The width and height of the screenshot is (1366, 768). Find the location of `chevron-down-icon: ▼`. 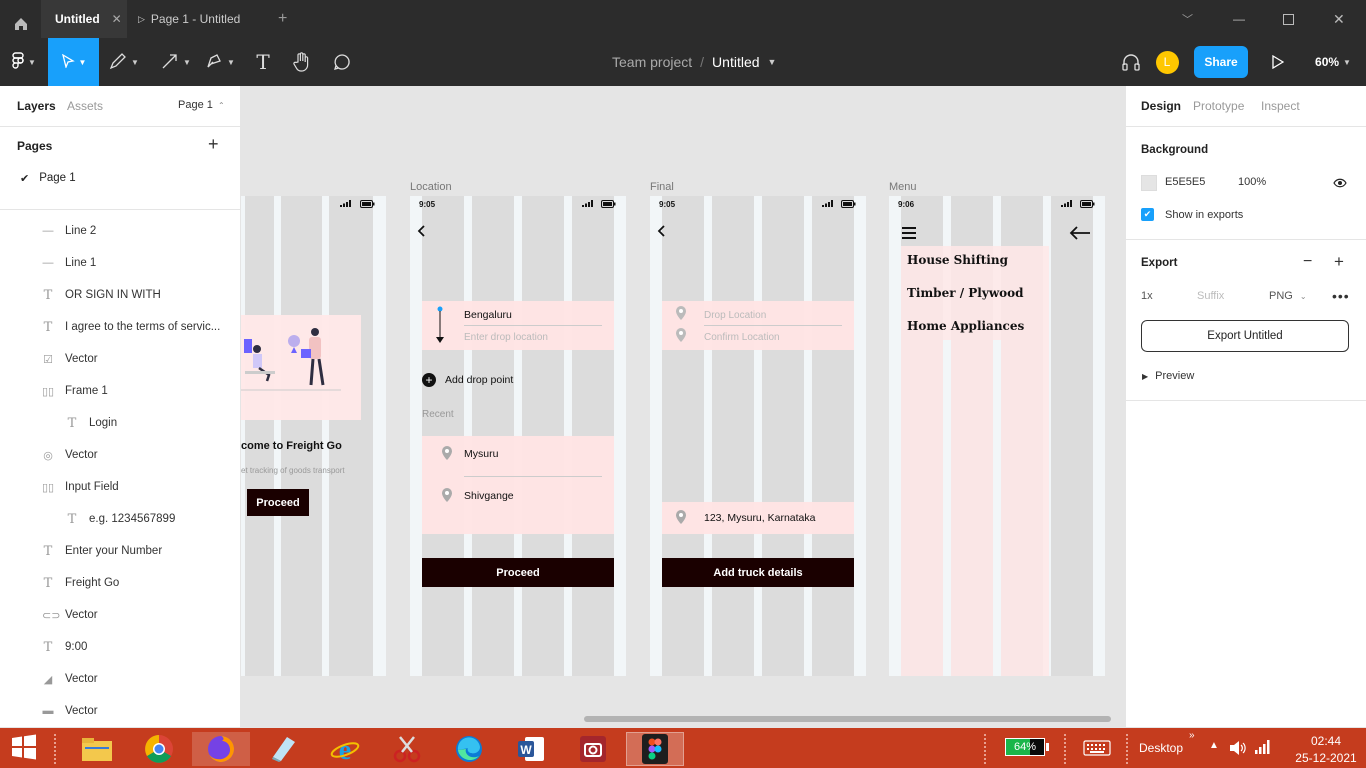

chevron-down-icon: ▼ is located at coordinates (772, 62).